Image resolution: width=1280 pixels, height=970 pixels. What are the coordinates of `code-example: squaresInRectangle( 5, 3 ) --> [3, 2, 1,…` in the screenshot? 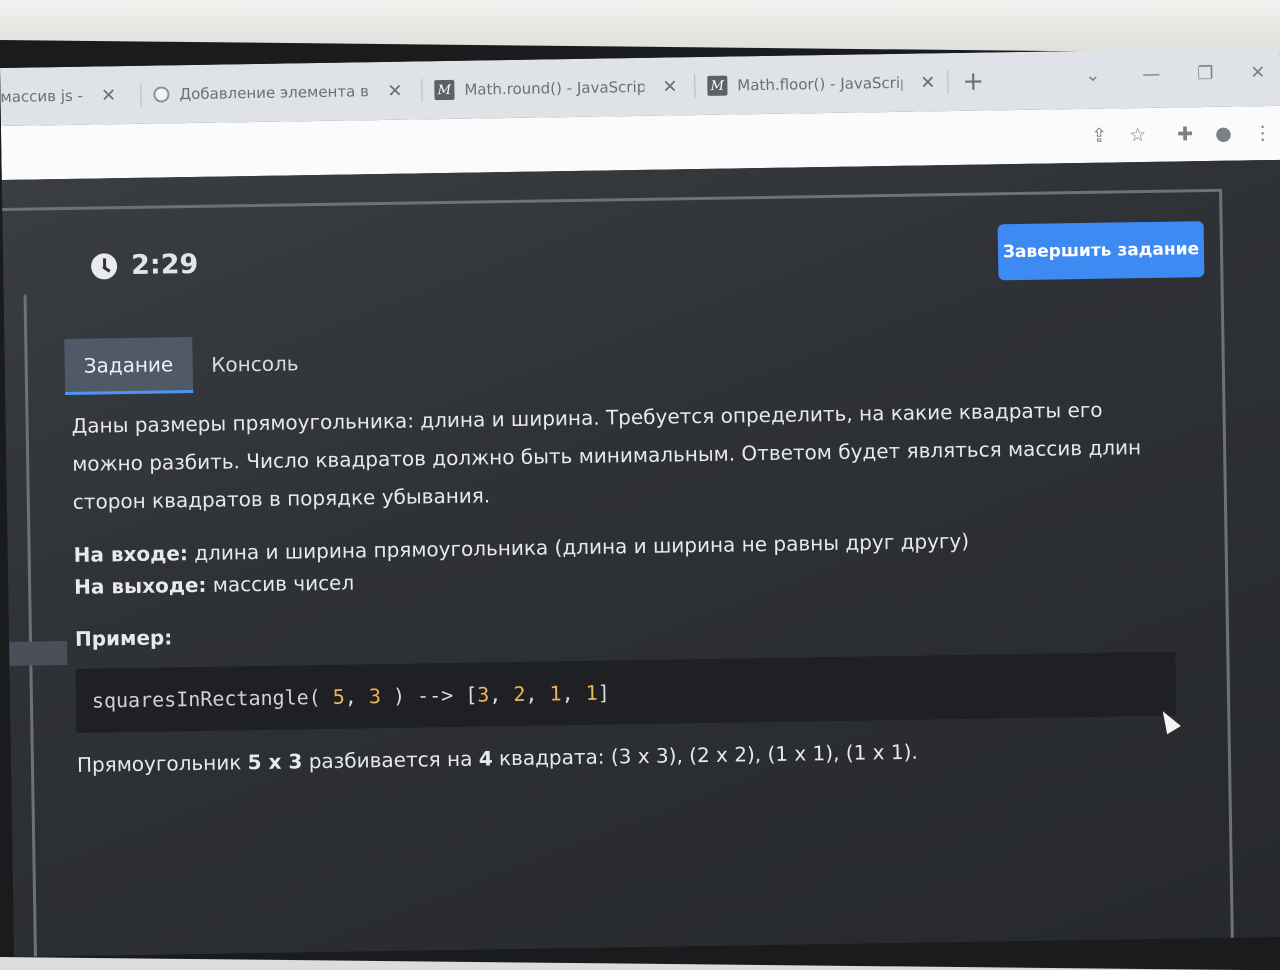 It's located at (626, 692).